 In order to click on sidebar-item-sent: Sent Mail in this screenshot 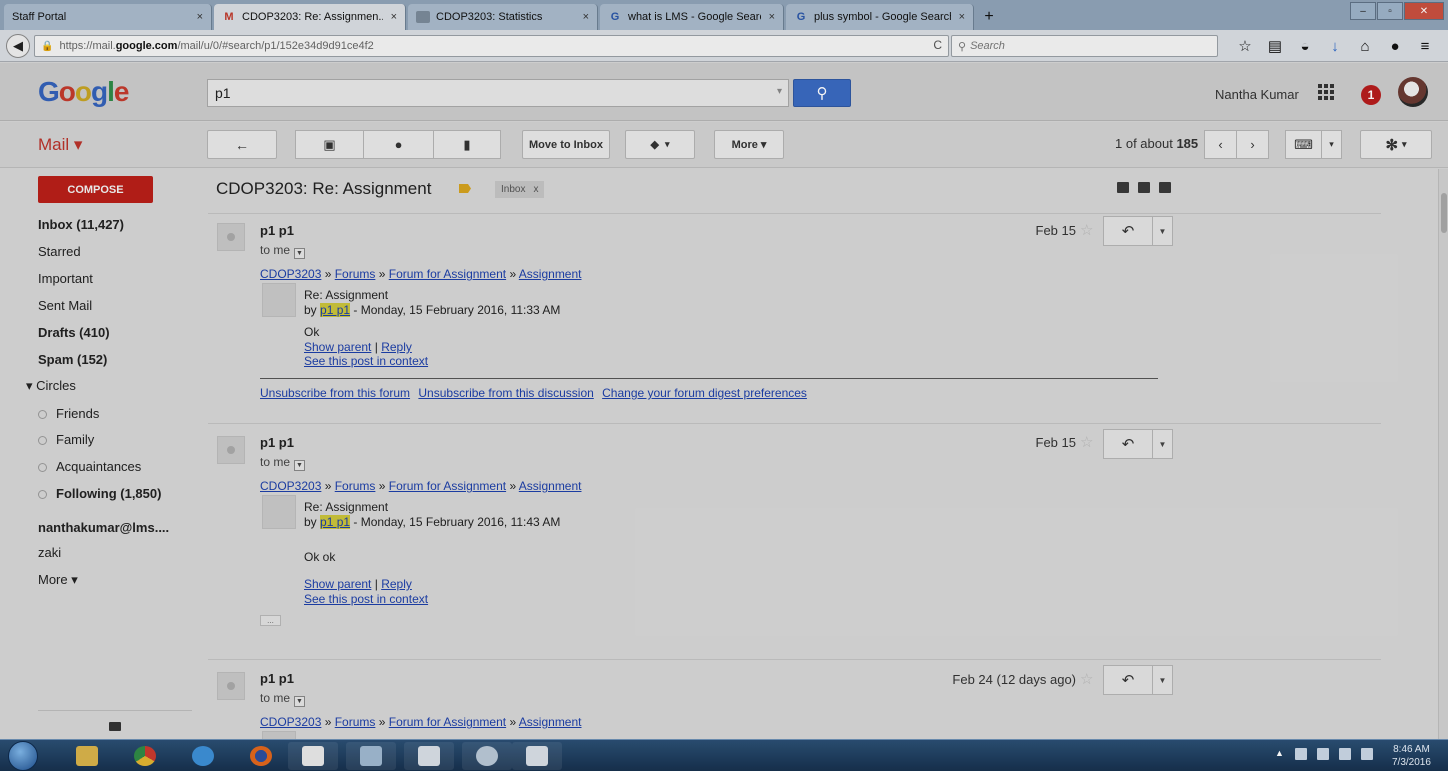, I will do `click(65, 305)`.